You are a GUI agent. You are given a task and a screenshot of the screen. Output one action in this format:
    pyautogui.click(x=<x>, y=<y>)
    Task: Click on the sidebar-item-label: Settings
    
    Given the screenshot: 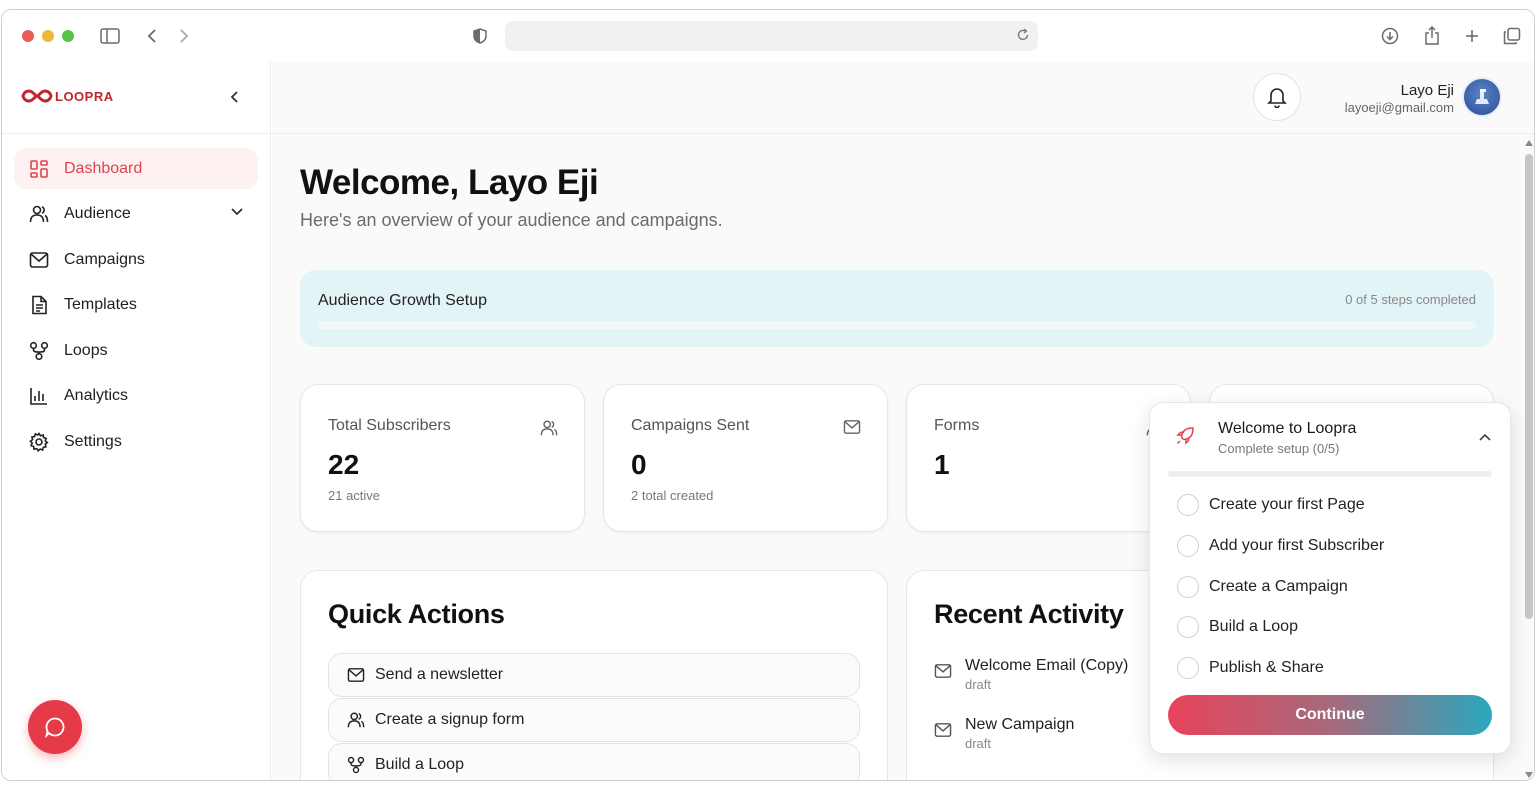 What is the action you would take?
    pyautogui.click(x=93, y=441)
    